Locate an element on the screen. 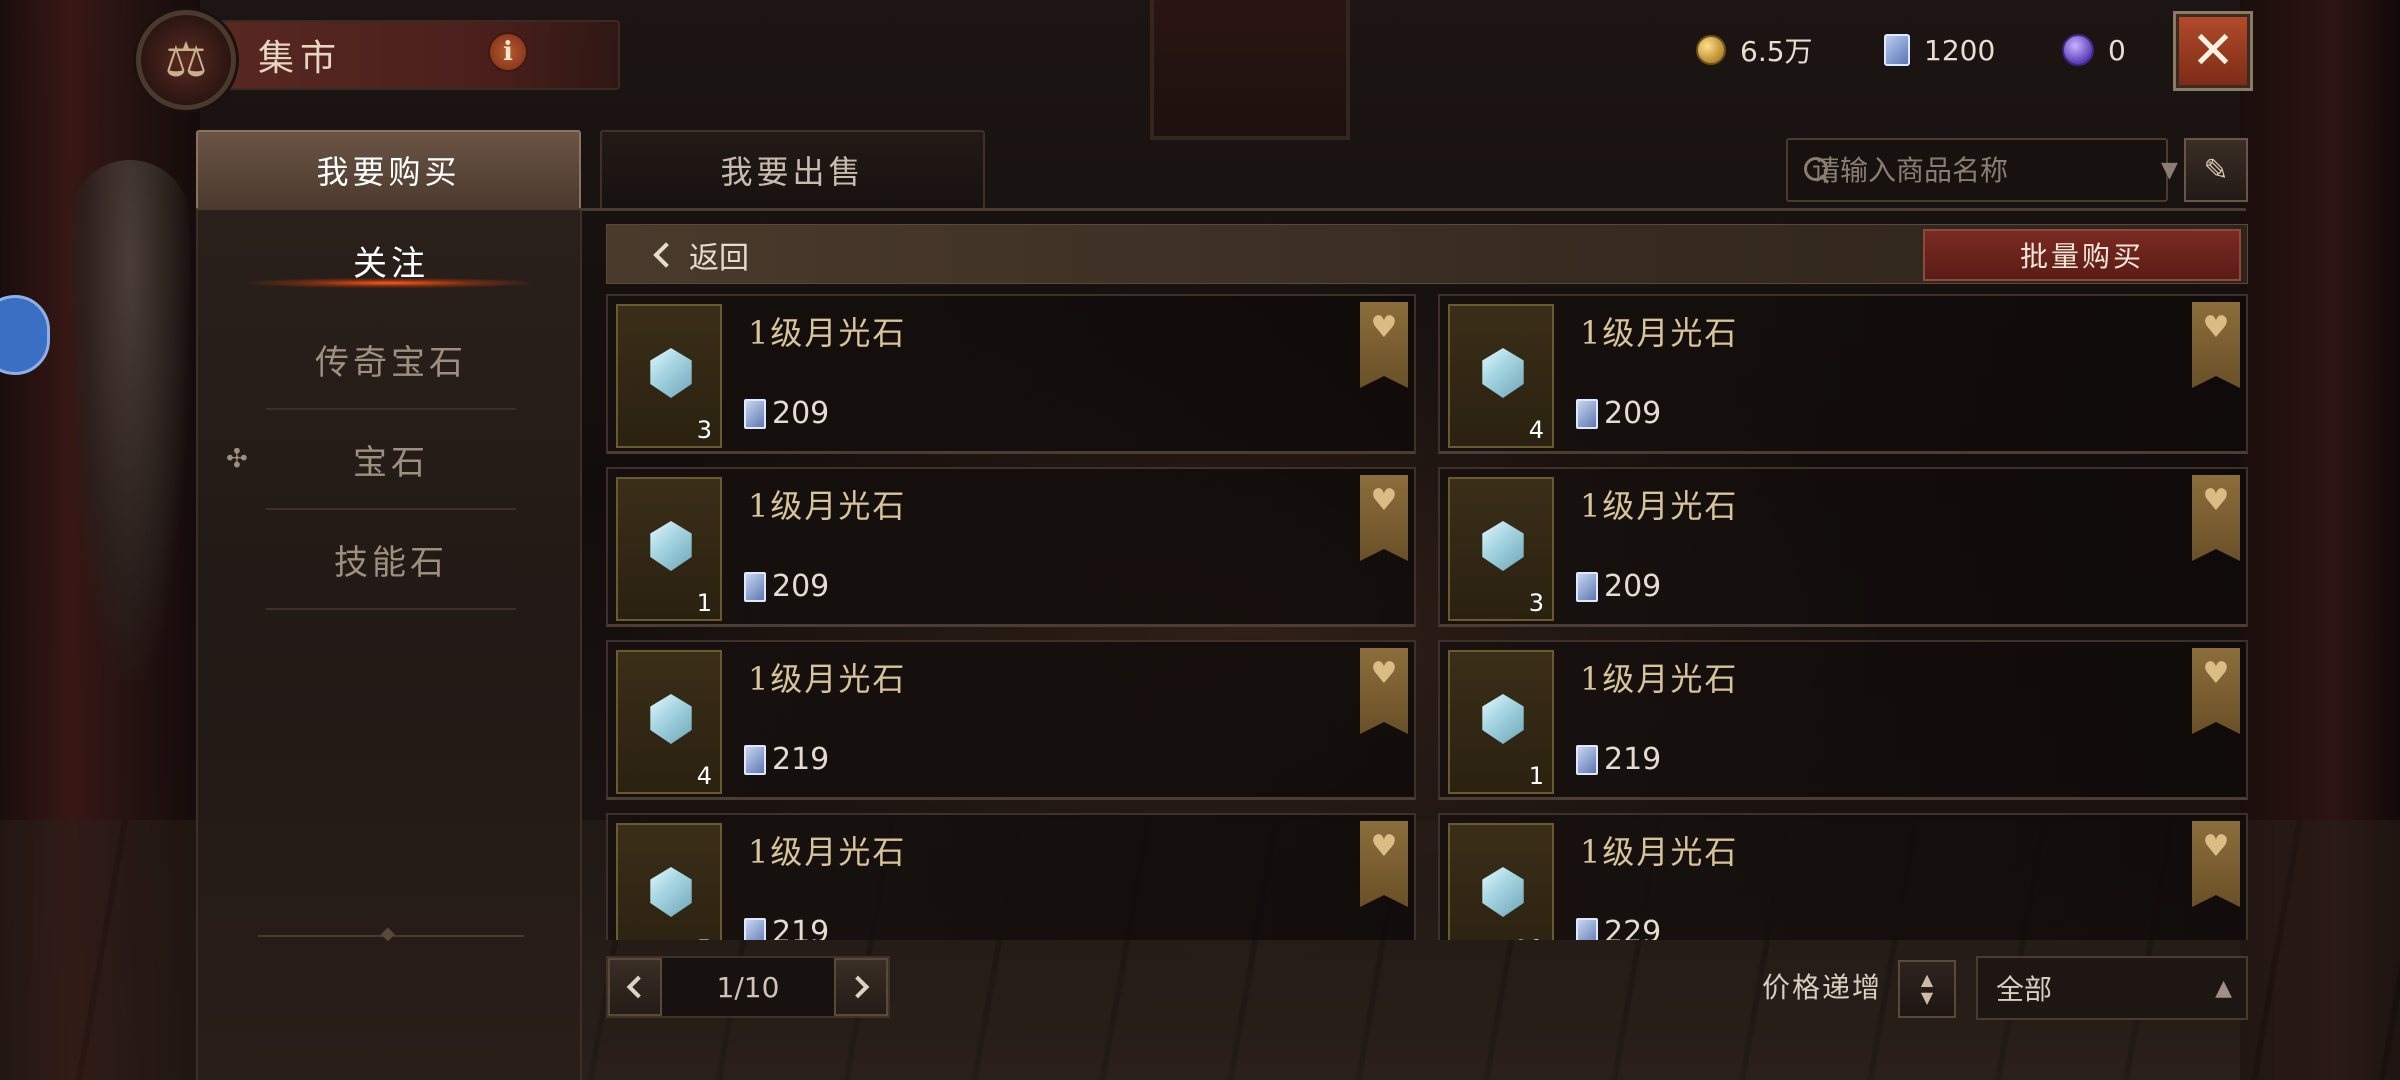 Image resolution: width=2400 pixels, height=1080 pixels. sidebar-item-label: 传奇宝石 is located at coordinates (391, 362).